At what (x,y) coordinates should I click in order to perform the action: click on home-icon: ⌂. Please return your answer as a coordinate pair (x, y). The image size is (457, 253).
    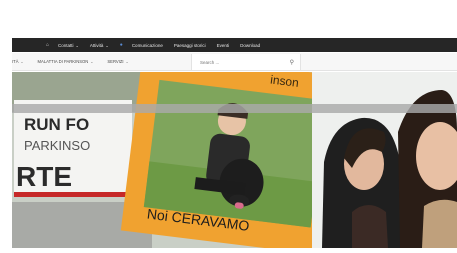
    Looking at the image, I should click on (47, 45).